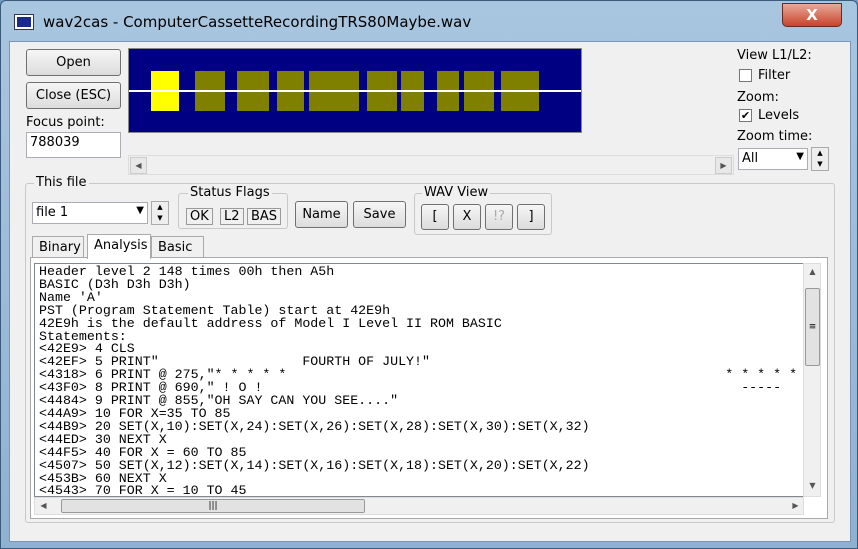  What do you see at coordinates (65, 122) in the screenshot?
I see `focus-point-label: Focus point:` at bounding box center [65, 122].